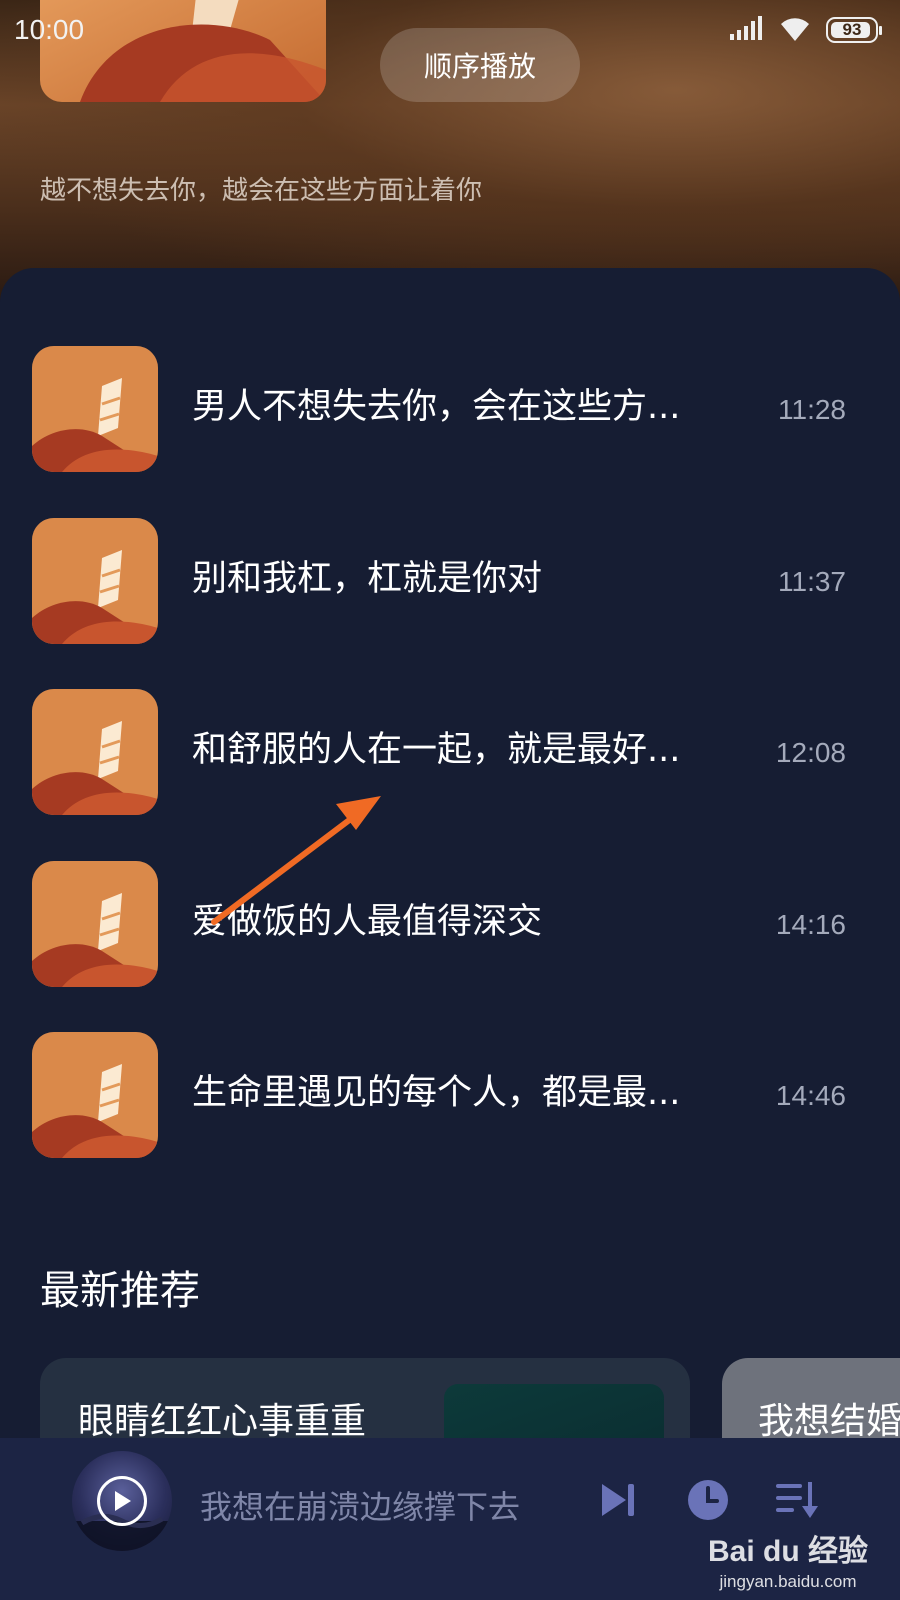 The height and width of the screenshot is (1600, 900). I want to click on status-time: 10:00, so click(49, 29).